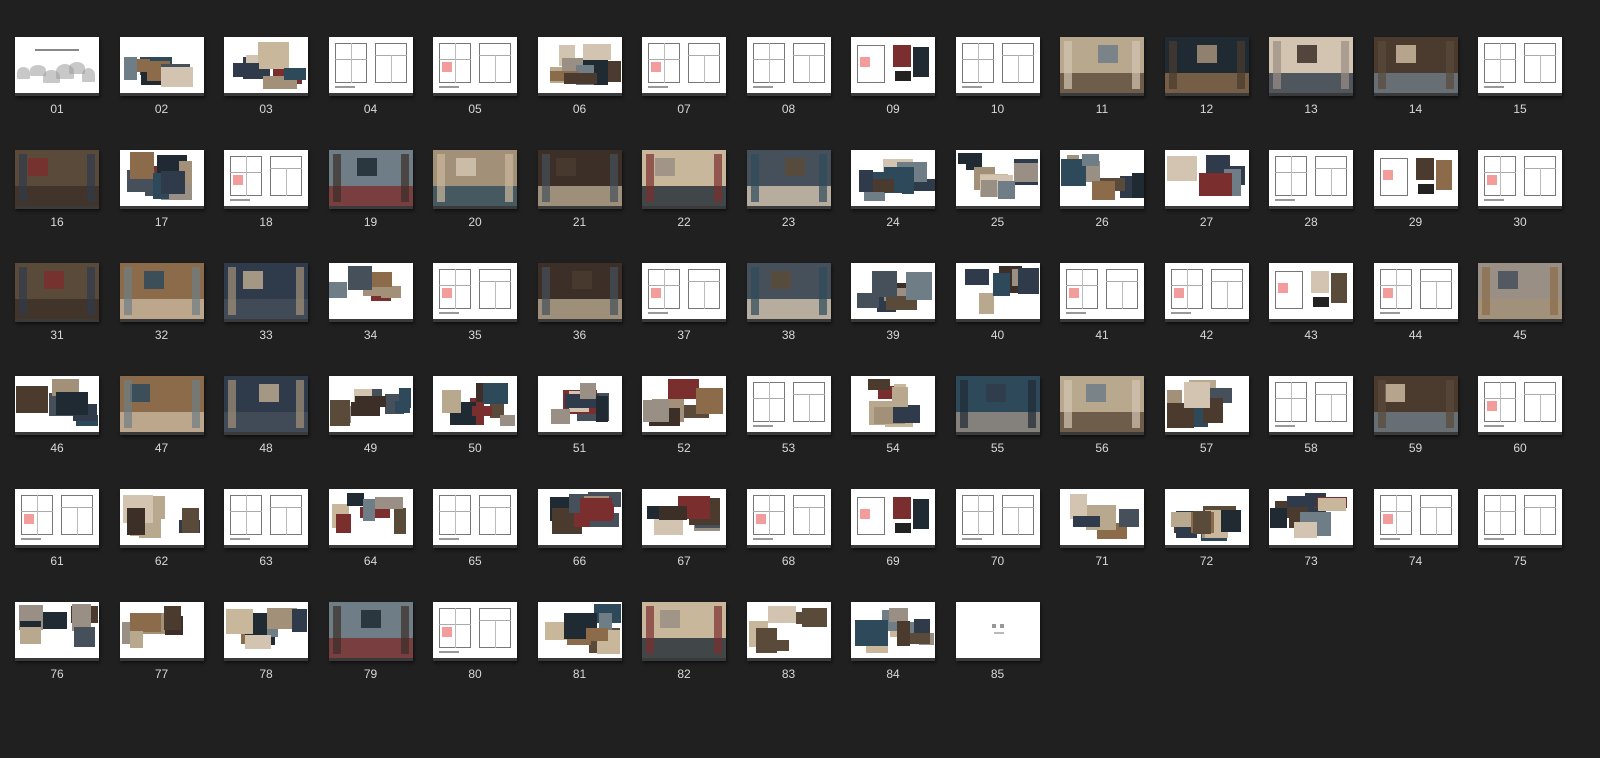  Describe the element at coordinates (57, 648) in the screenshot. I see `slide-thumbnail-item: 76` at that location.